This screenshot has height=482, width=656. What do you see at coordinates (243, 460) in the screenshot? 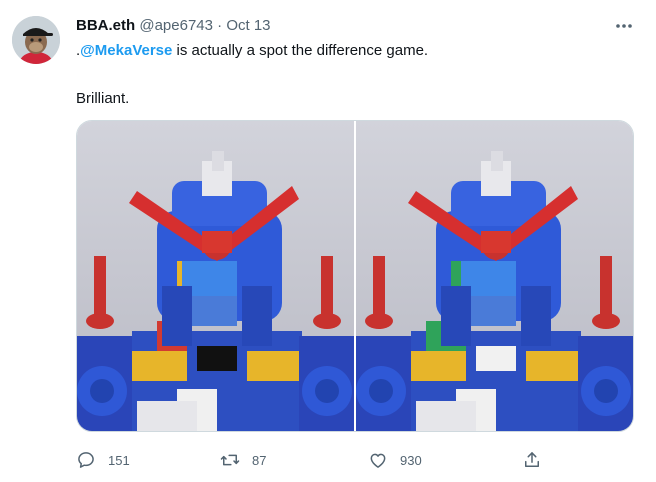
I see `retweet-button: 87` at bounding box center [243, 460].